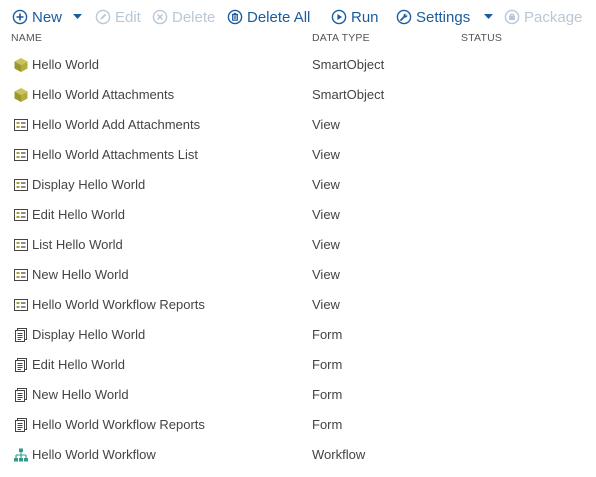  What do you see at coordinates (103, 17) in the screenshot?
I see `pencil-circle-icon` at bounding box center [103, 17].